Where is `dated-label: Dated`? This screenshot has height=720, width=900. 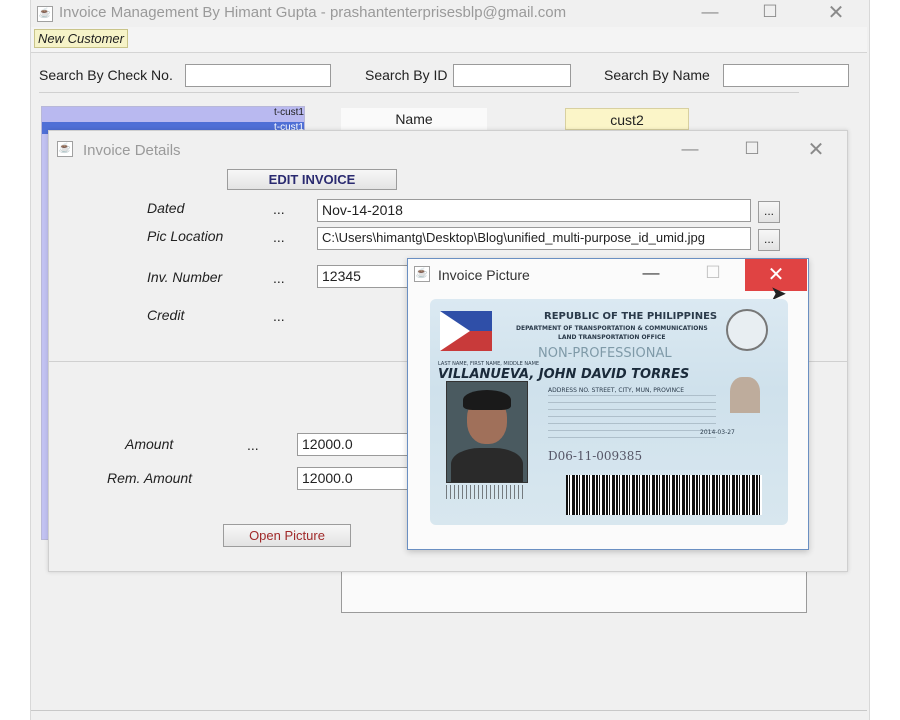 dated-label: Dated is located at coordinates (166, 208).